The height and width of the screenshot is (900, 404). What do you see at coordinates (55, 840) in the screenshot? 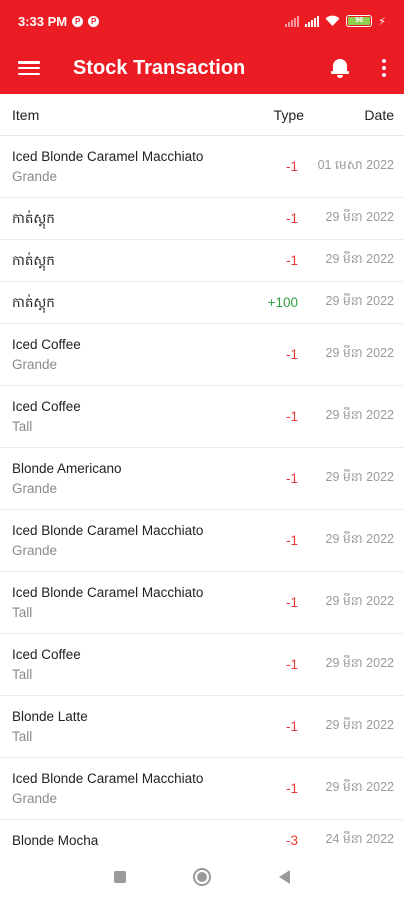
I see `item-name: Blonde Mocha` at bounding box center [55, 840].